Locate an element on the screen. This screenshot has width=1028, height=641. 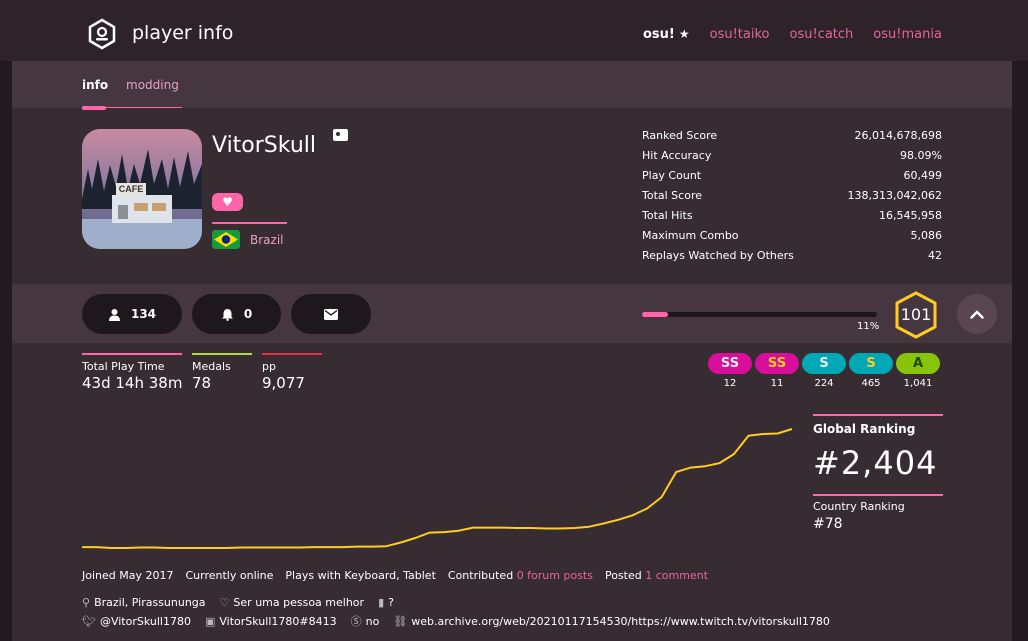
discord-item: ▣ VitorSkull1780#8413 is located at coordinates (271, 621).